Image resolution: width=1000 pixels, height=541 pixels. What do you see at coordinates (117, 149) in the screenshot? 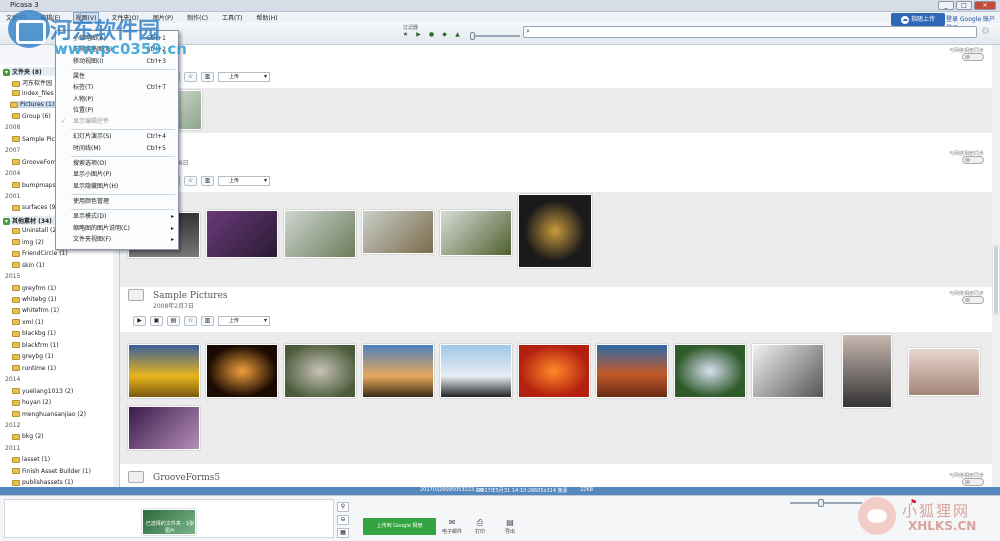
I see `view-menu-item: 时间线(M) Ctrl+5` at bounding box center [117, 149].